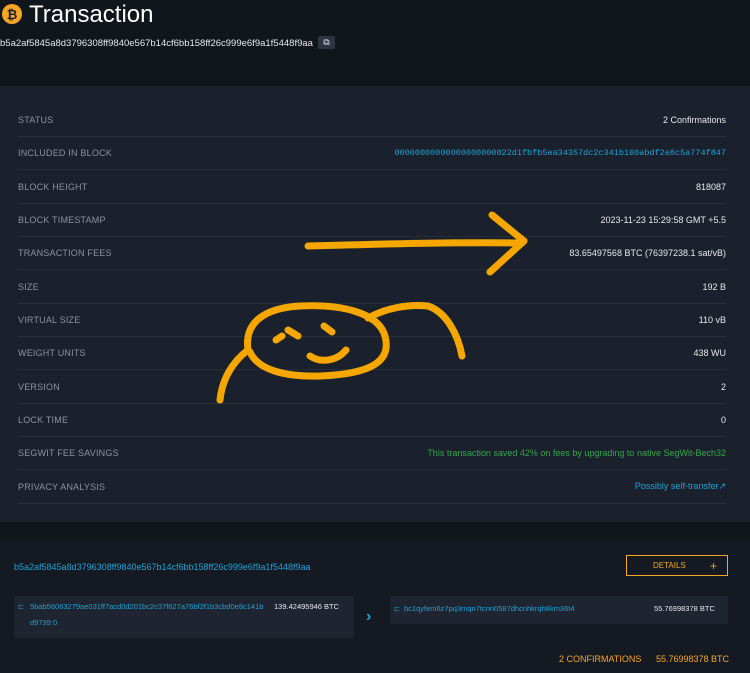 The height and width of the screenshot is (673, 750). Describe the element at coordinates (372, 120) in the screenshot. I see `row-status: STATUS 2 Confirmations` at that location.